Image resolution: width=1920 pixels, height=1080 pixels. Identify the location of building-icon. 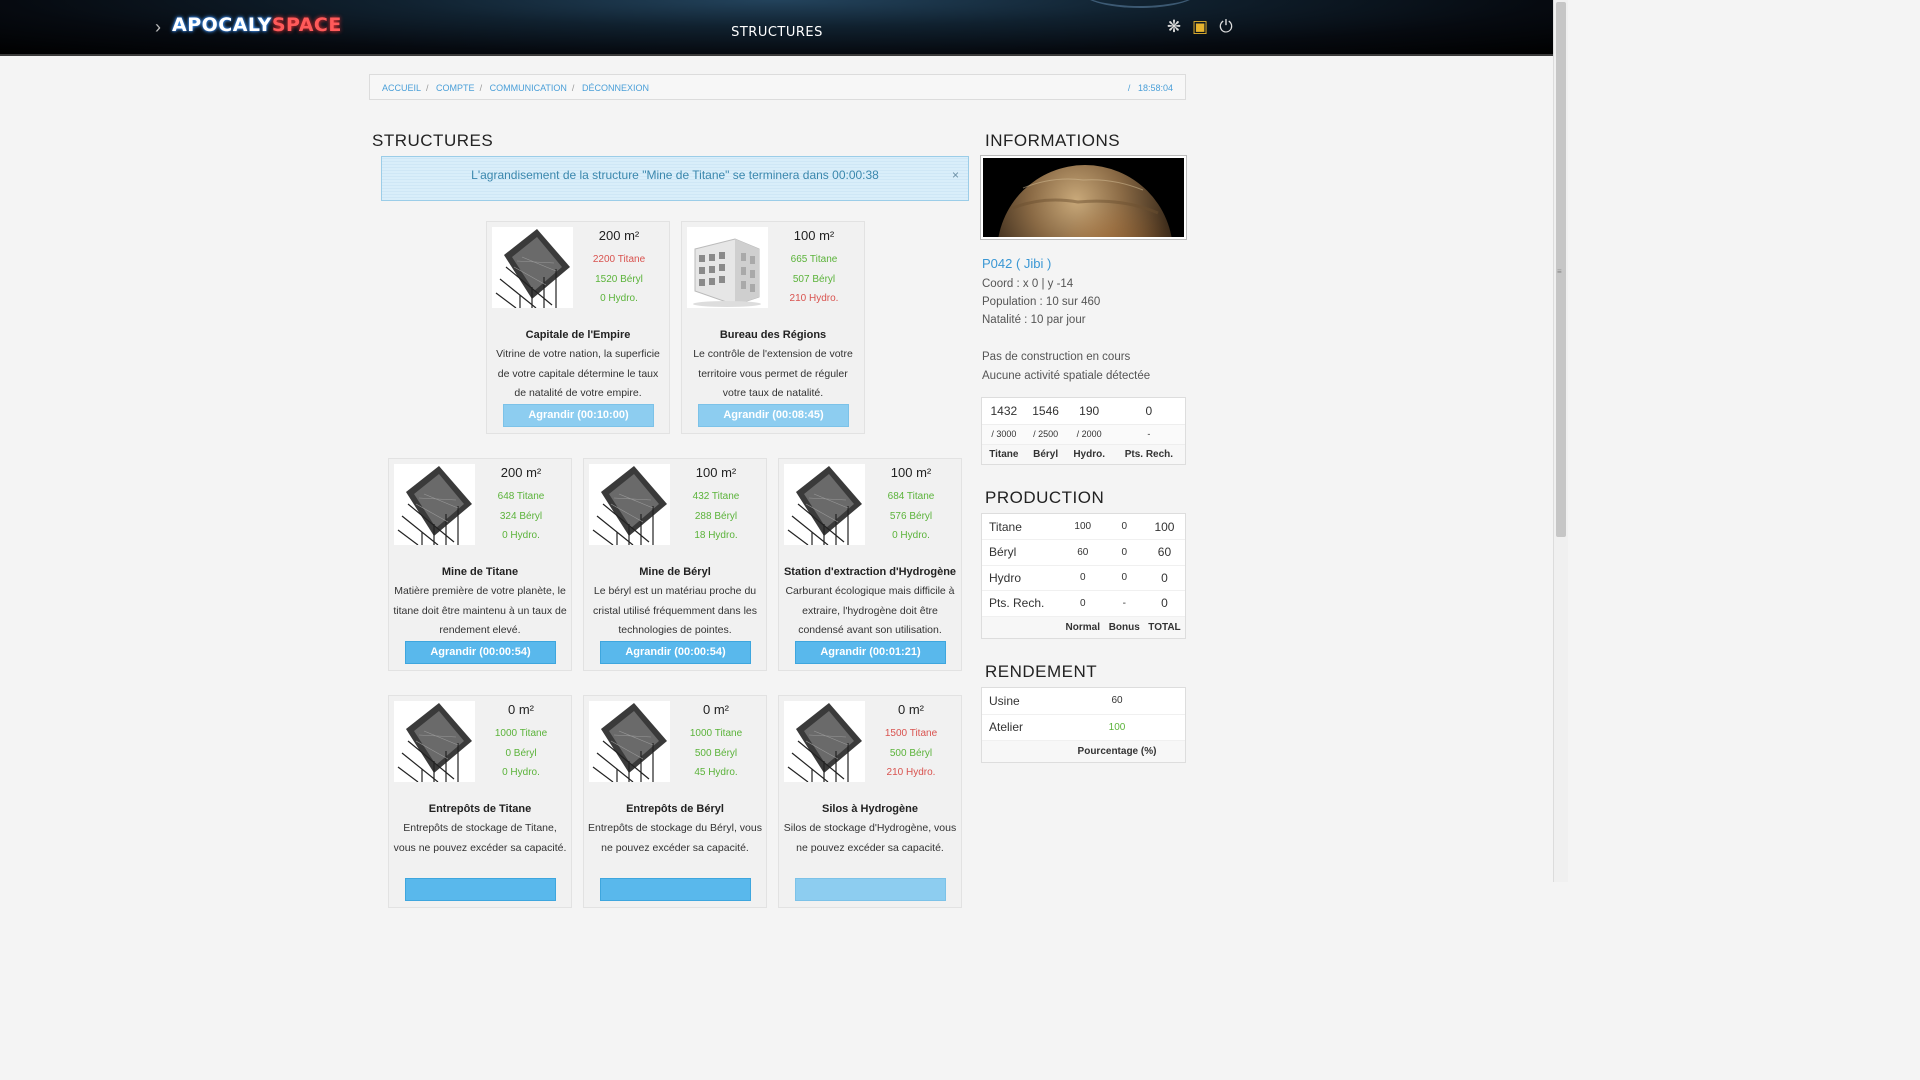
(727, 267).